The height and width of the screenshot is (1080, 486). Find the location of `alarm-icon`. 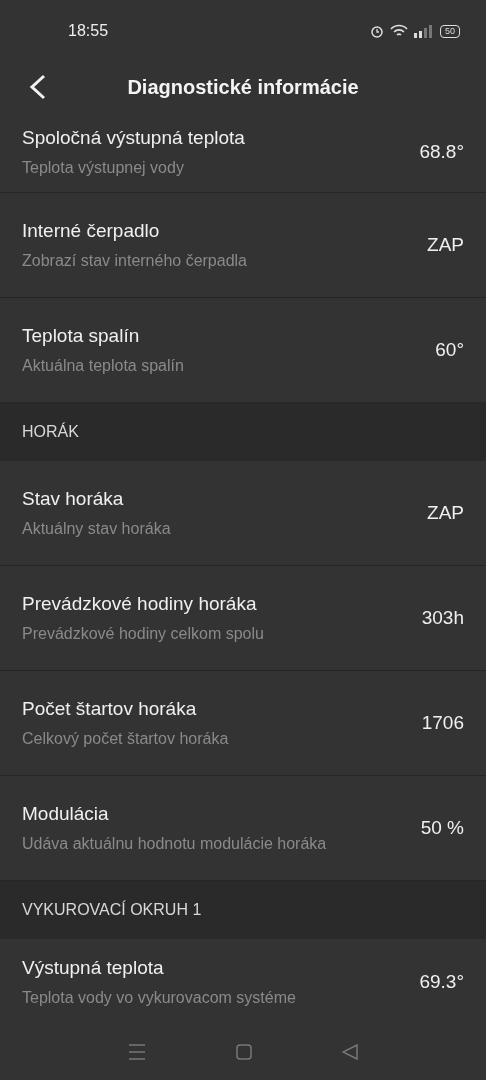

alarm-icon is located at coordinates (377, 31).